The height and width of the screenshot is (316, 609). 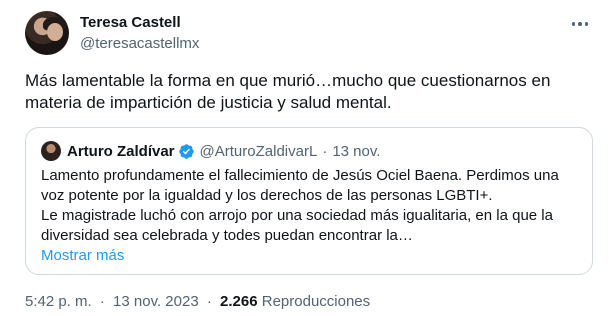 What do you see at coordinates (51, 151) in the screenshot?
I see `quoted-author-avatar` at bounding box center [51, 151].